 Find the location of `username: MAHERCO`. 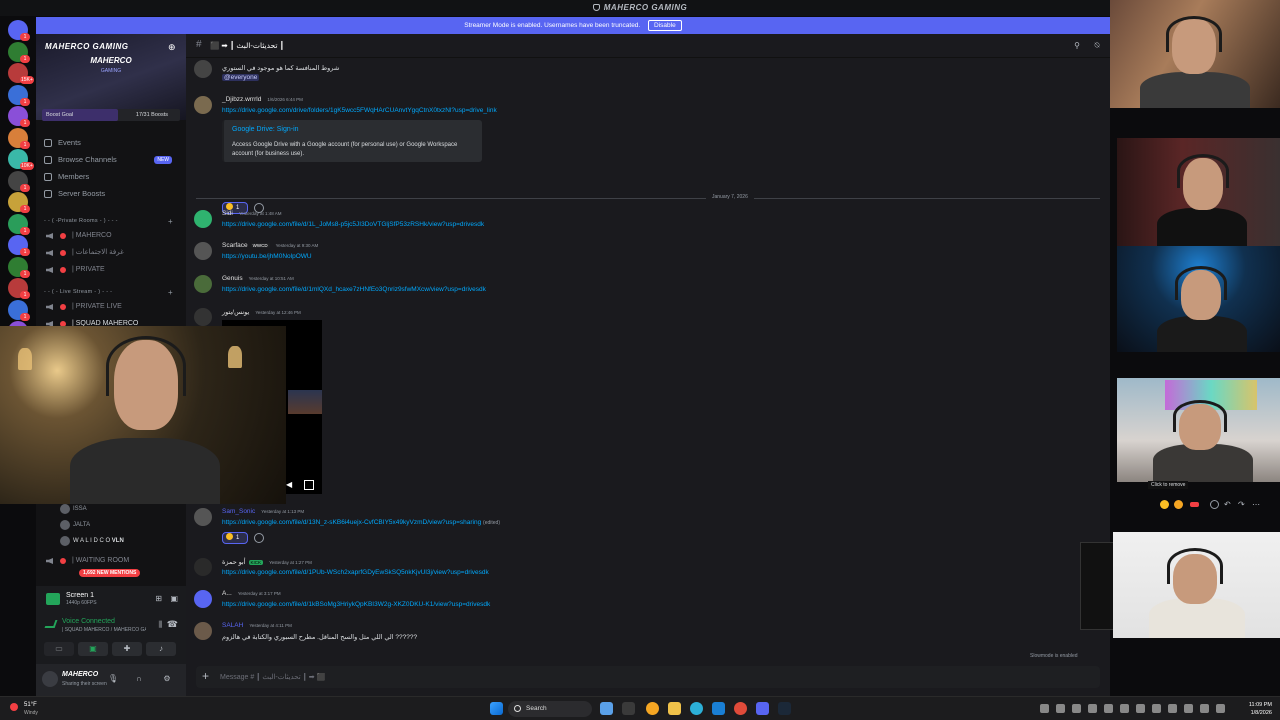

username: MAHERCO is located at coordinates (80, 674).